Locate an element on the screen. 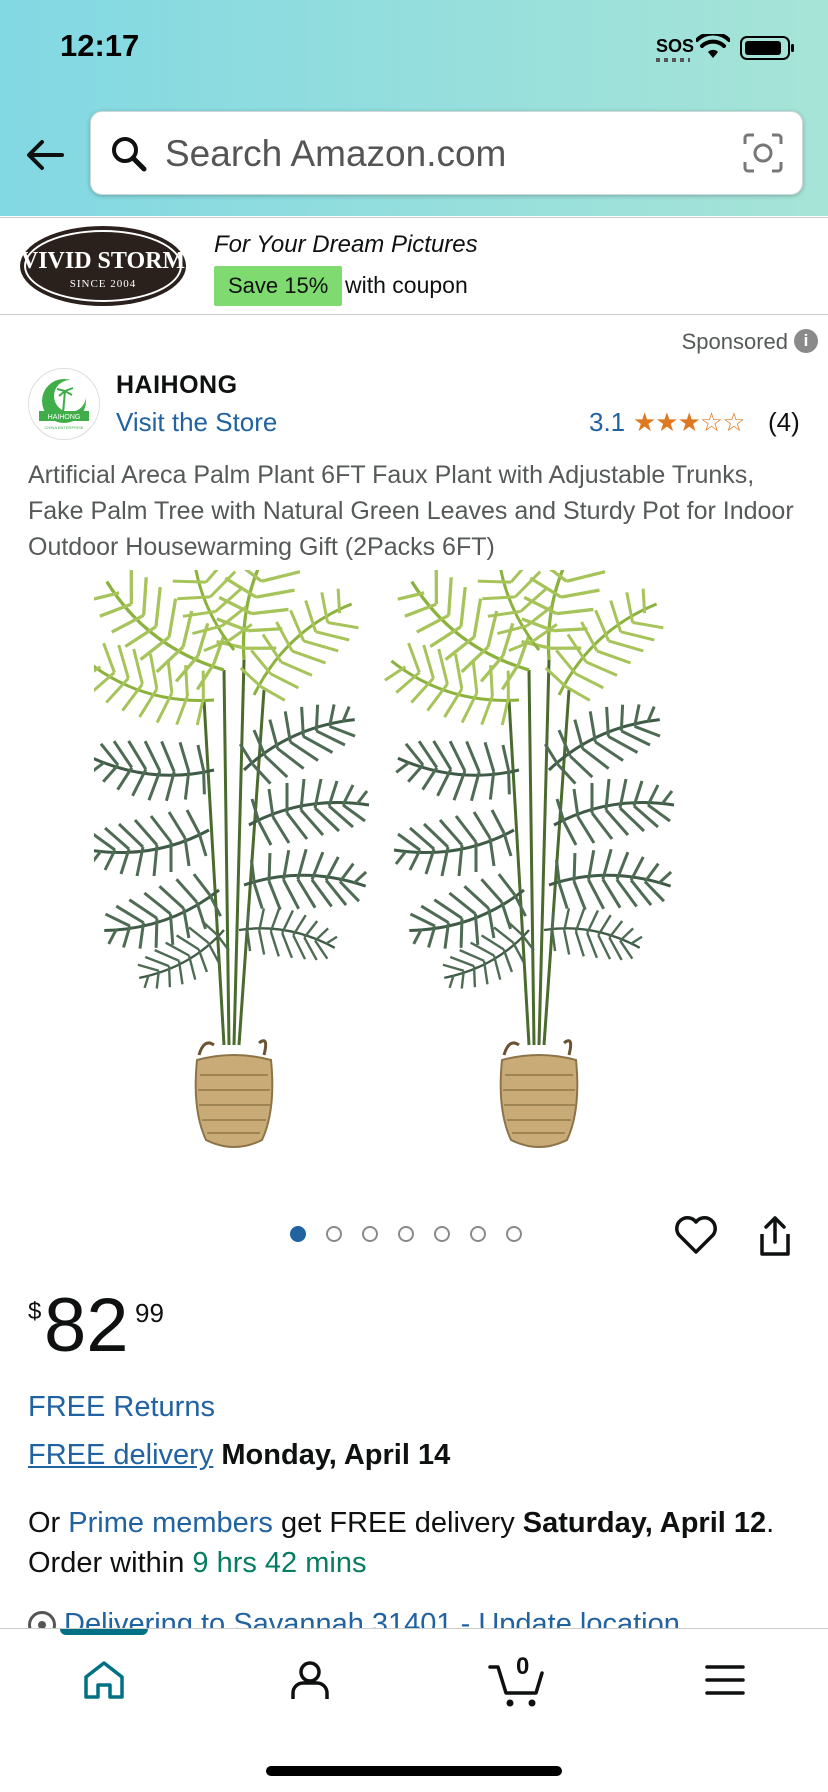 This screenshot has width=828, height=1792. coupon-badge: Save 15% is located at coordinates (278, 286).